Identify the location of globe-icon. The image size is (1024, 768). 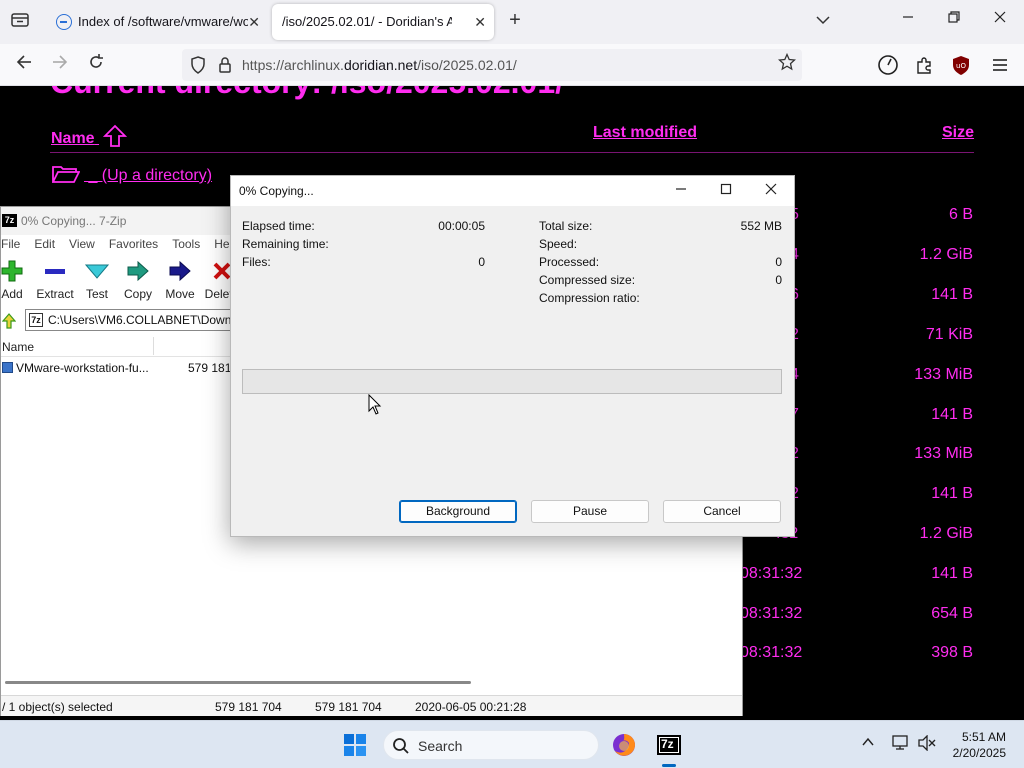
(64, 22).